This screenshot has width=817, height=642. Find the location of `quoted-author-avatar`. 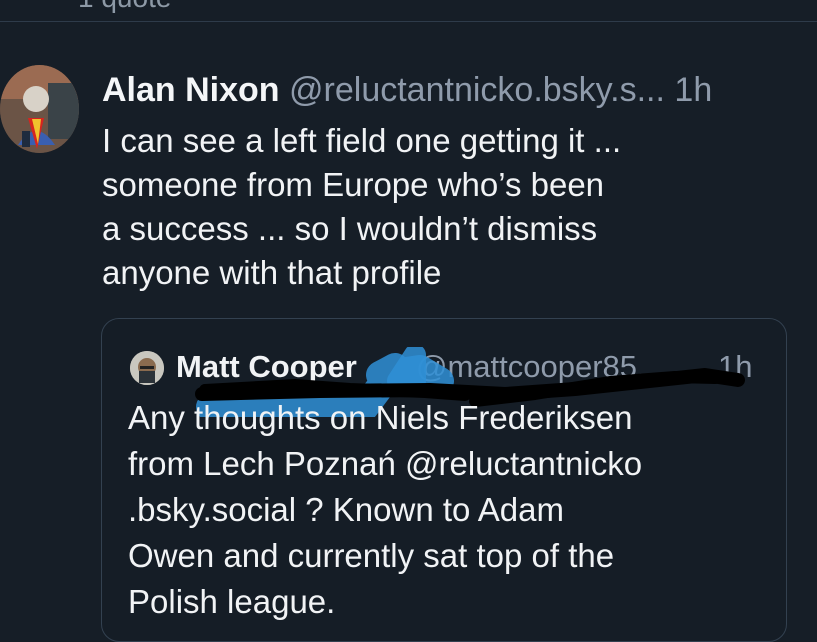

quoted-author-avatar is located at coordinates (147, 368).